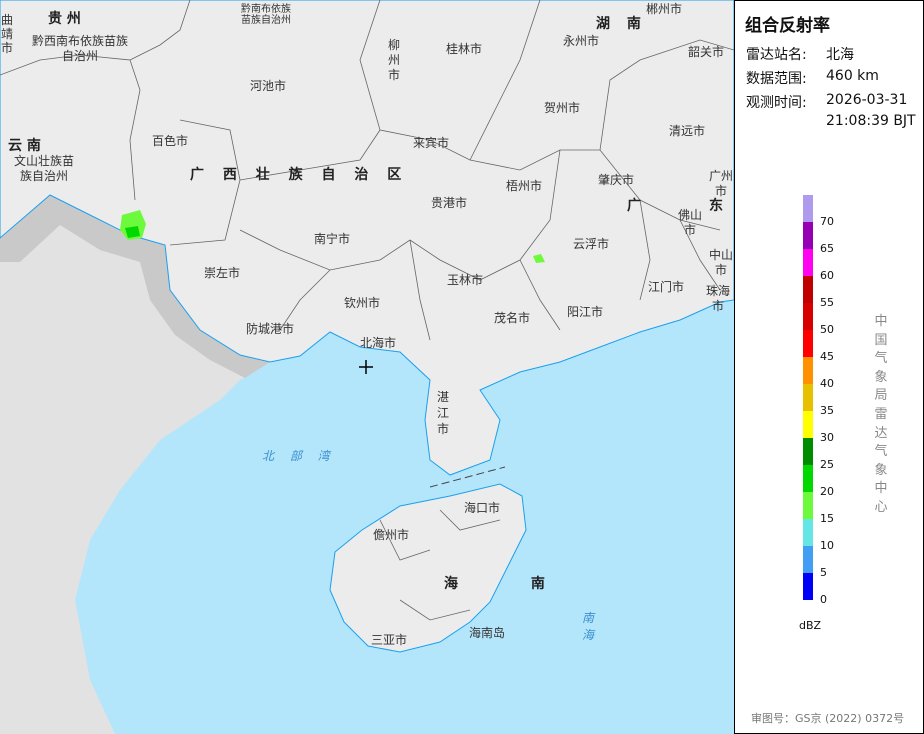  Describe the element at coordinates (721, 183) in the screenshot. I see `city-label: 广州市` at that location.